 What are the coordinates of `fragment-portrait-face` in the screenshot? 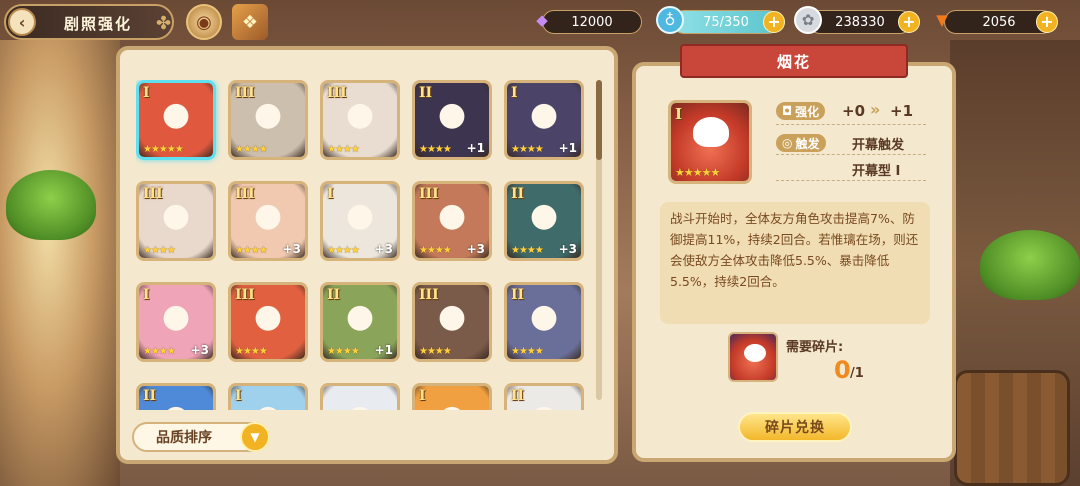 It's located at (755, 353).